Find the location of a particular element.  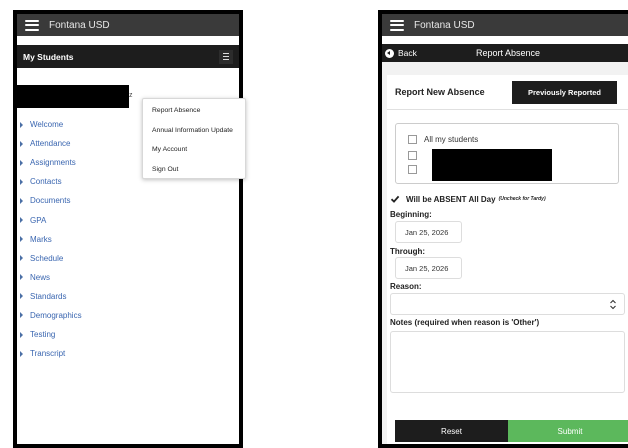

nav-item-standards: Standards is located at coordinates (49, 296).